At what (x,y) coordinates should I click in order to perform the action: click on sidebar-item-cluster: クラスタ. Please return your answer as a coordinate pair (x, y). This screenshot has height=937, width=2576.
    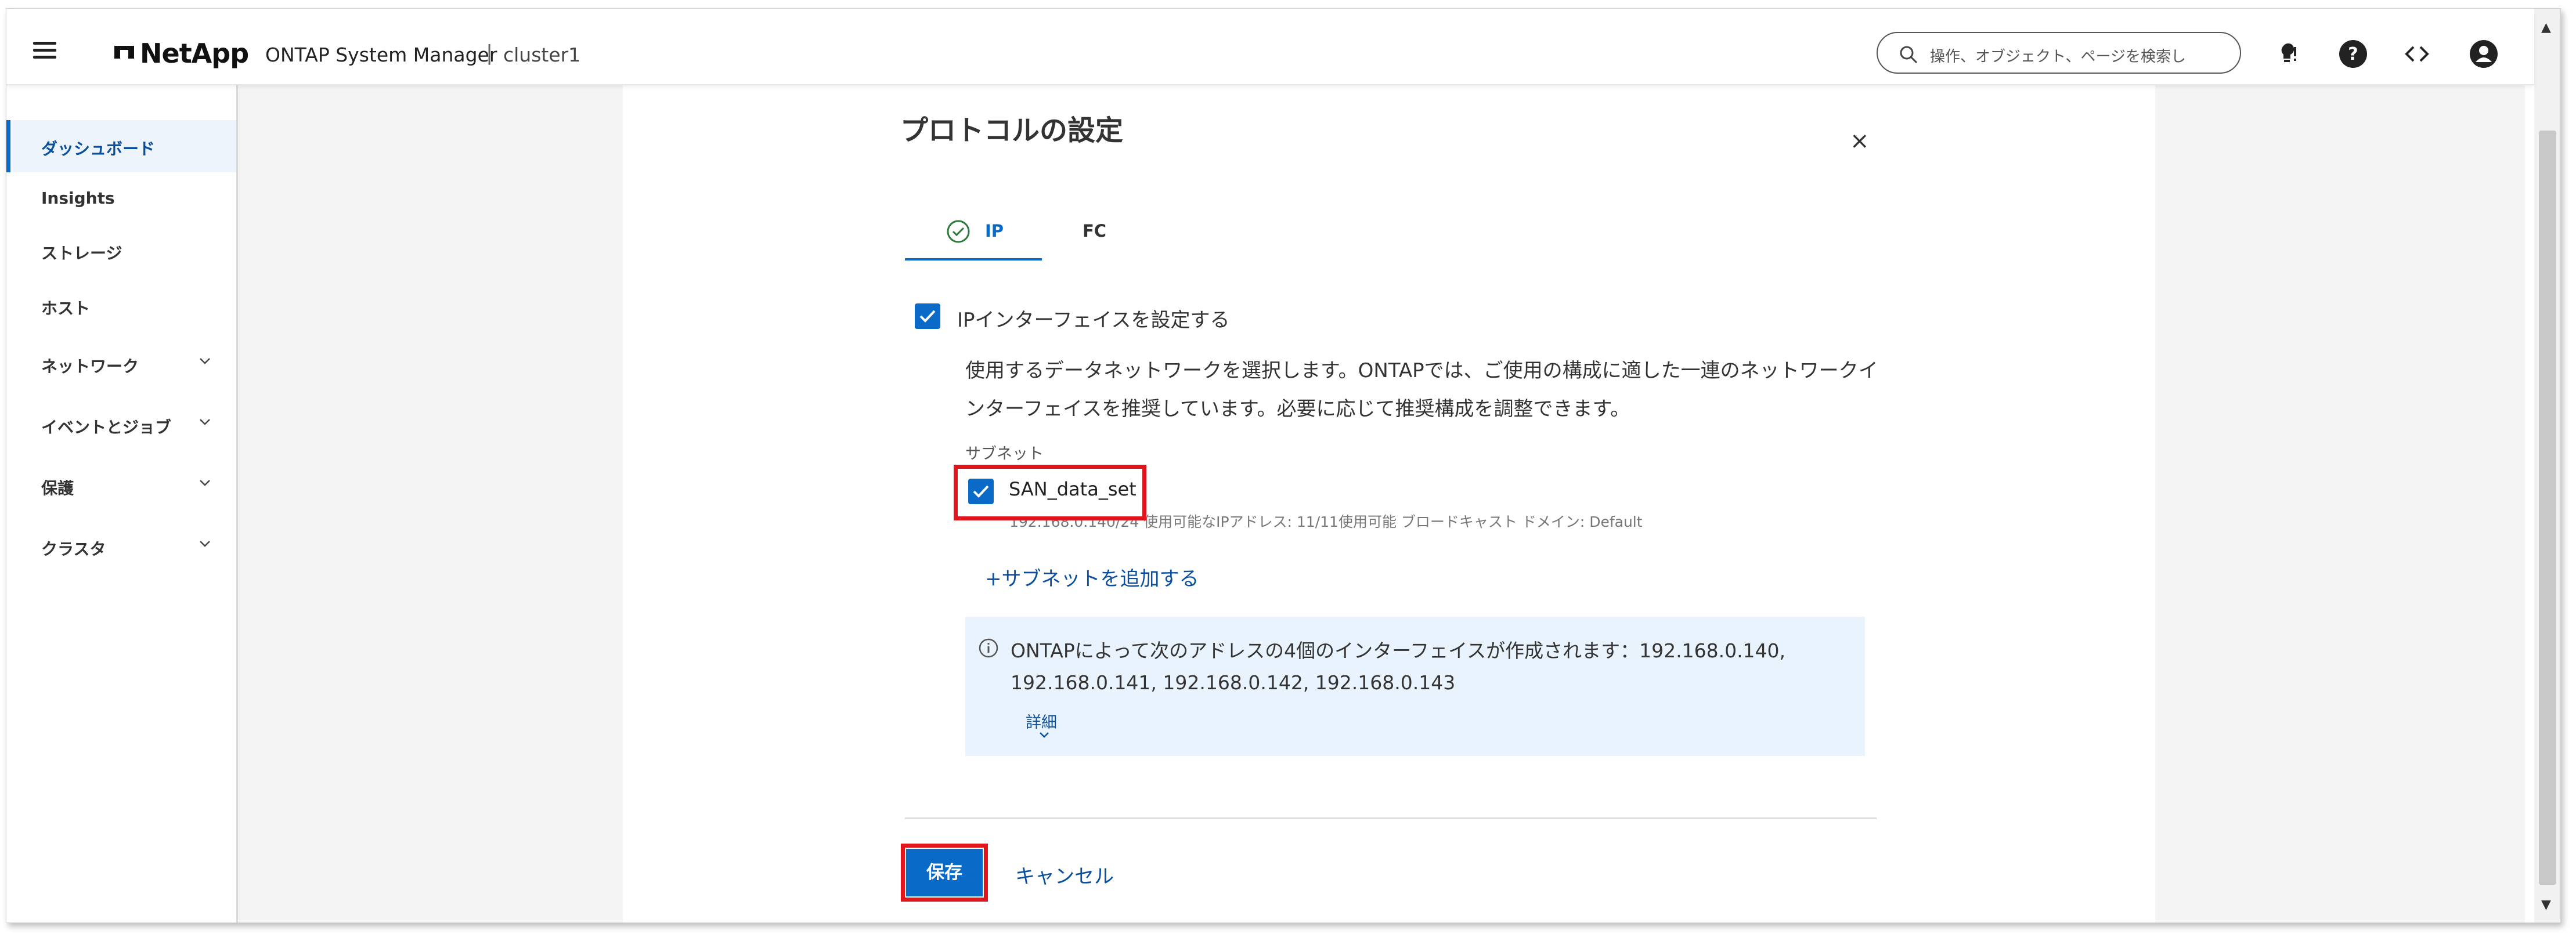
    Looking at the image, I should click on (121, 546).